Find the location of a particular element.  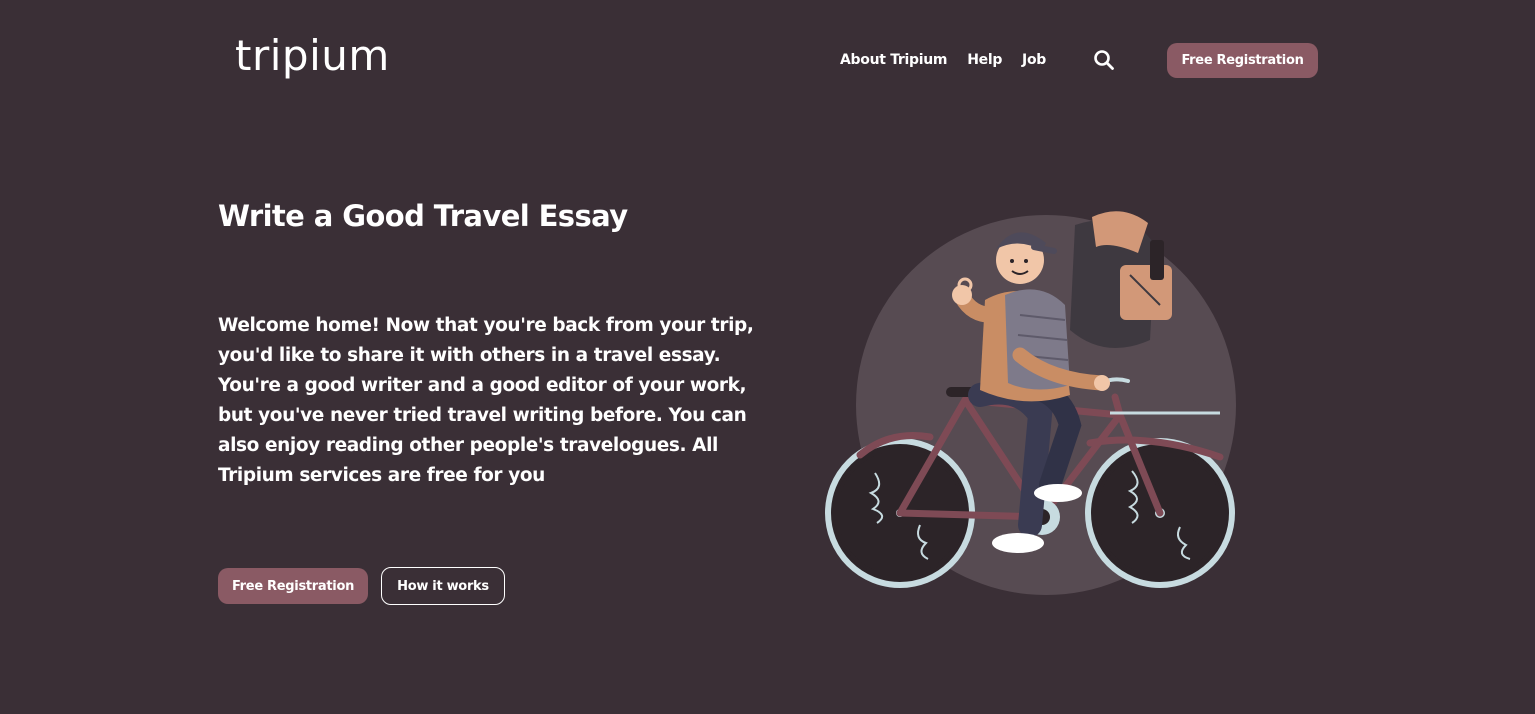

search-icon is located at coordinates (1104, 60).